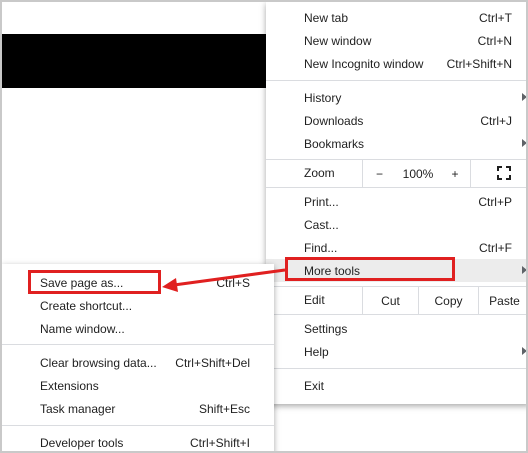  What do you see at coordinates (94, 282) in the screenshot?
I see `annotation-box-save-page-as` at bounding box center [94, 282].